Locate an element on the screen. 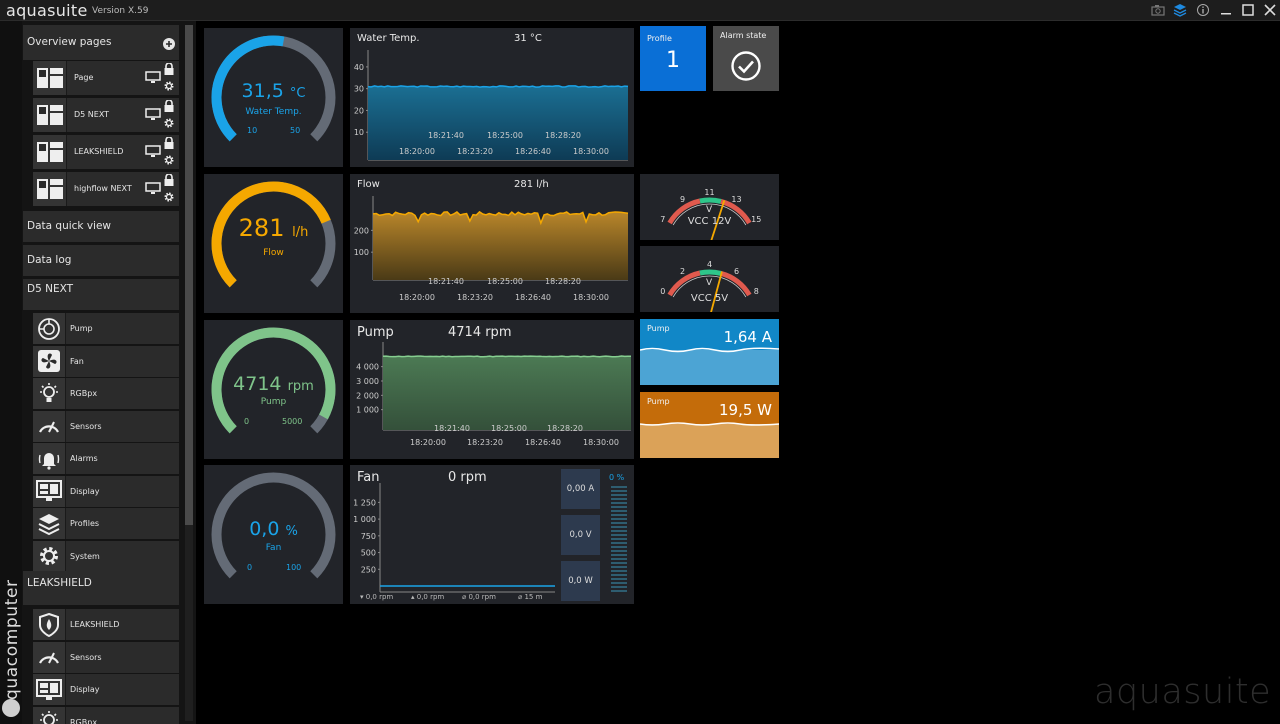 This screenshot has height=724, width=1280. fan-gauge-panel: 0,0 % Fan 0 100 is located at coordinates (273, 534).